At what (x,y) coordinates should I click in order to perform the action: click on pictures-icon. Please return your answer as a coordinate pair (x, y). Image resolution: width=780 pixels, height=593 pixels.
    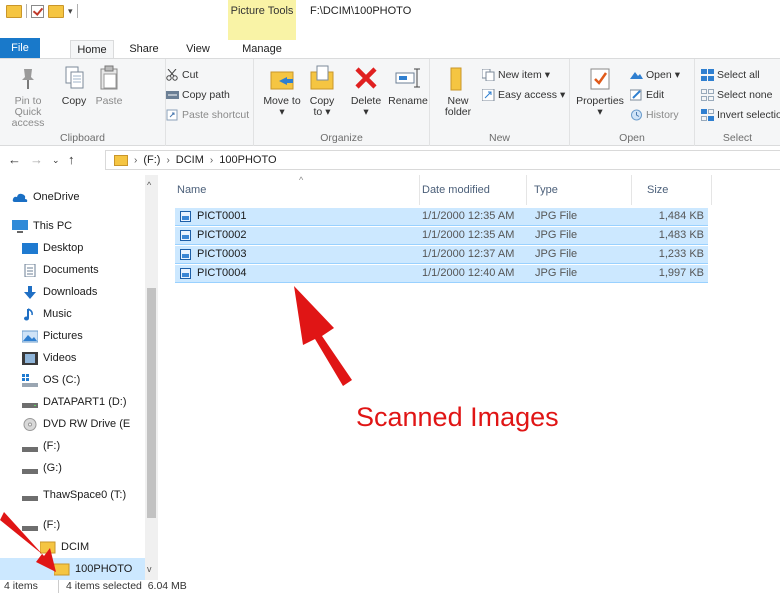
    Looking at the image, I should click on (30, 336).